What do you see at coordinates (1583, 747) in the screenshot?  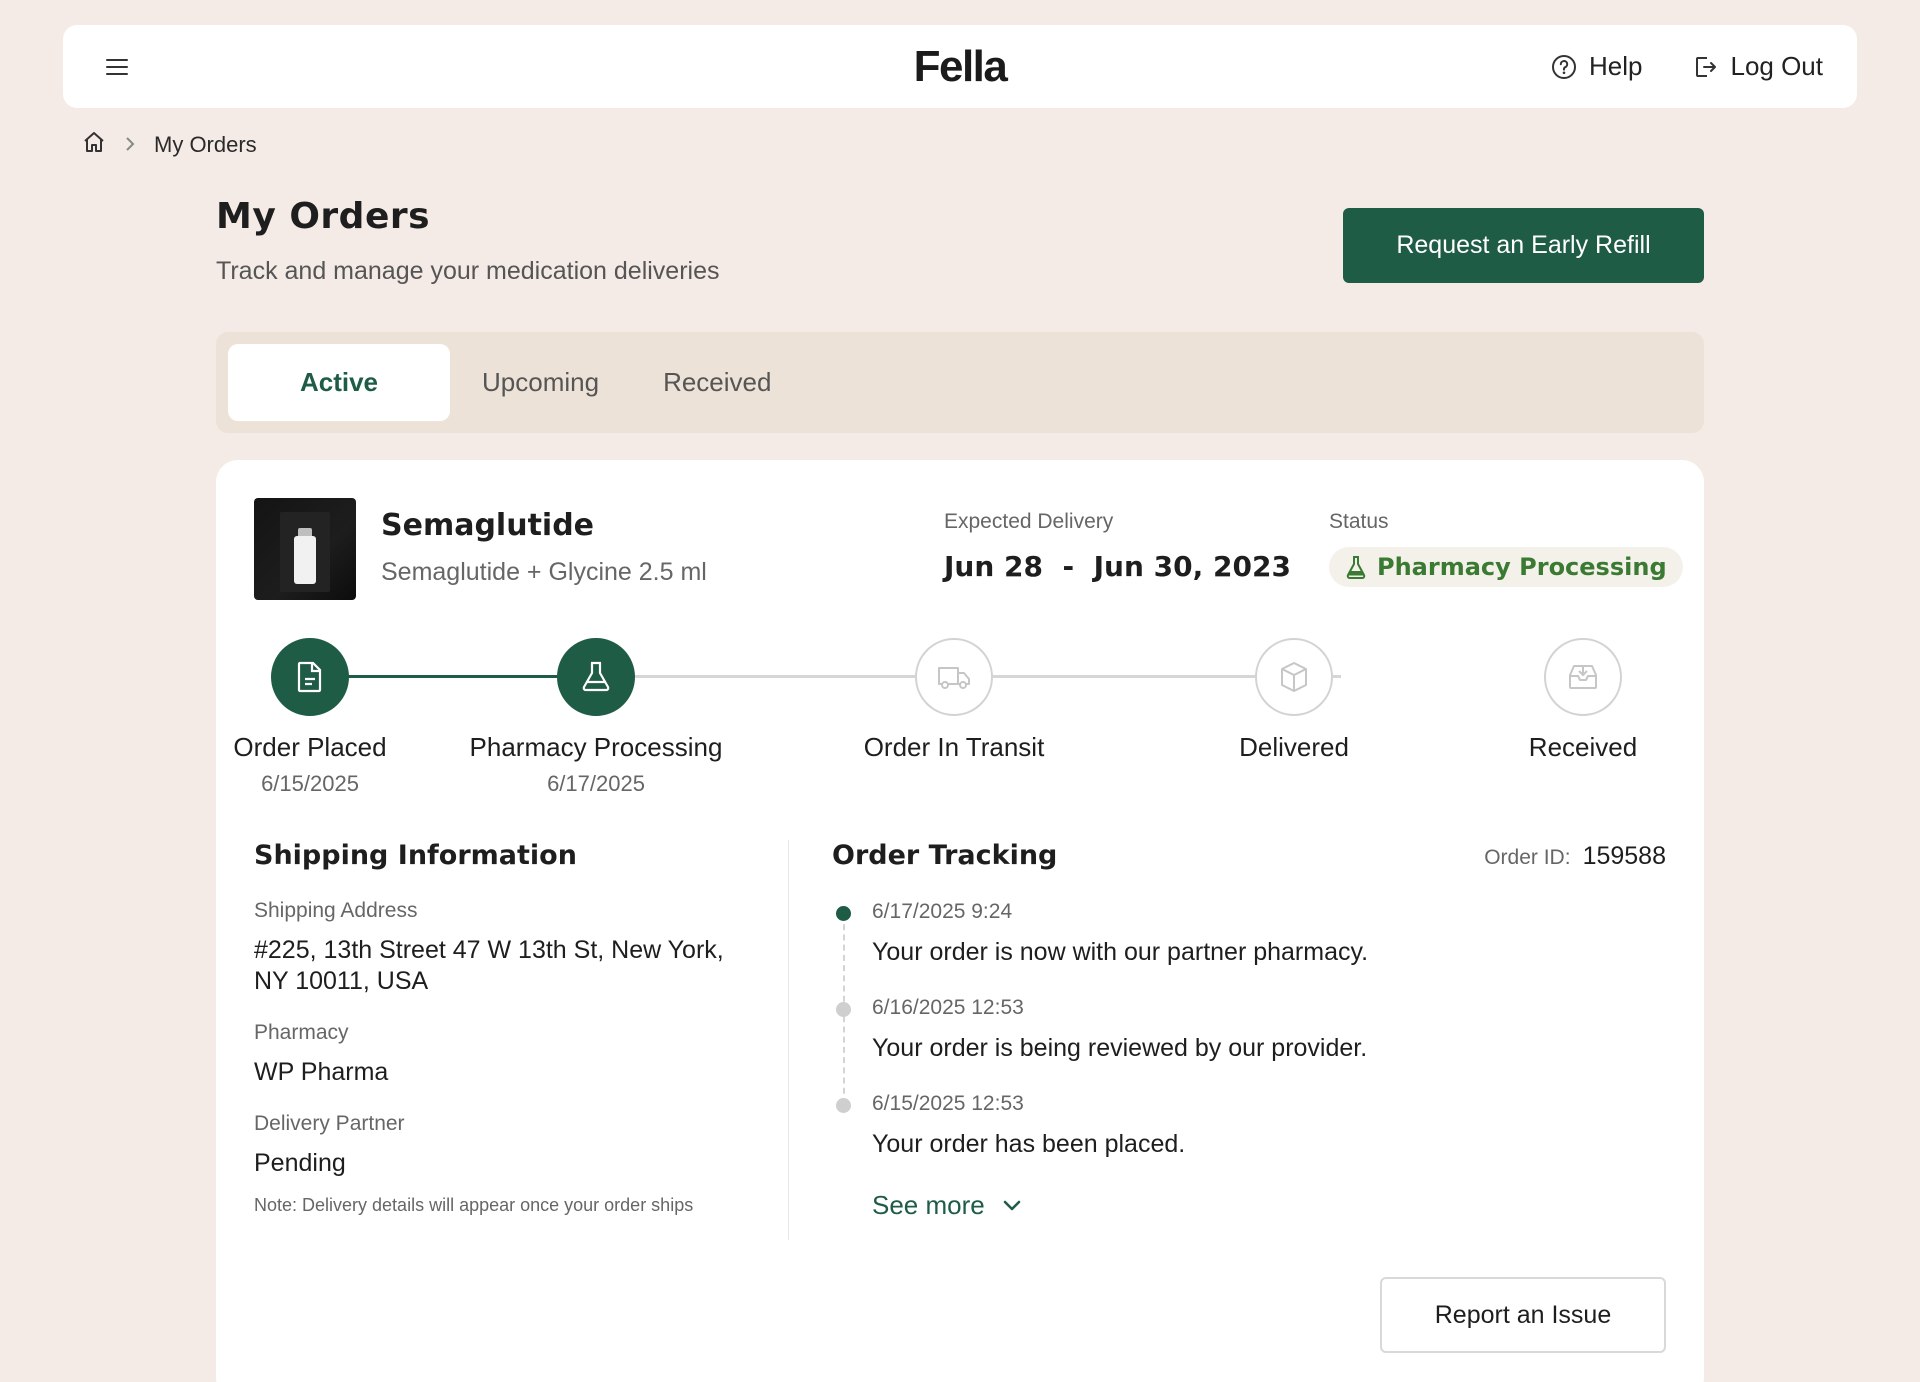 I see `step-name: Received` at bounding box center [1583, 747].